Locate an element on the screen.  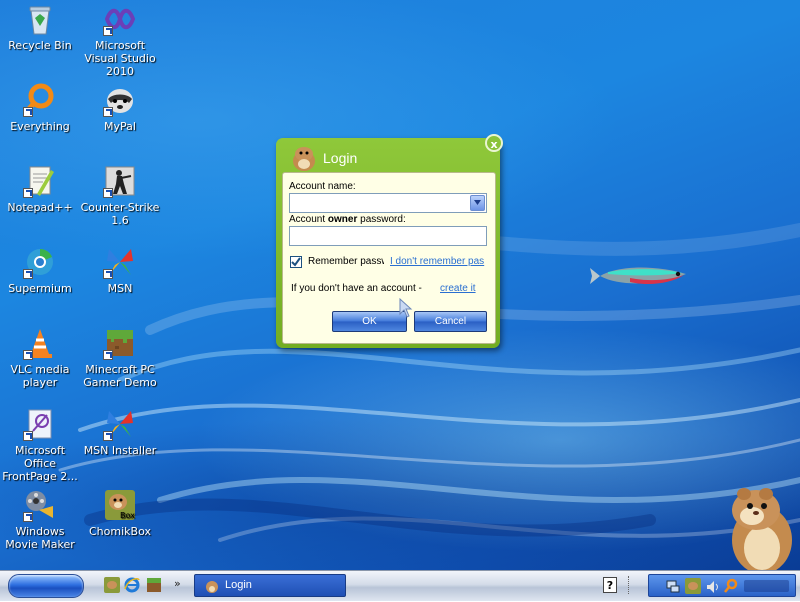
desktop-icon-label: VLC media player is located at coordinates (40, 376).